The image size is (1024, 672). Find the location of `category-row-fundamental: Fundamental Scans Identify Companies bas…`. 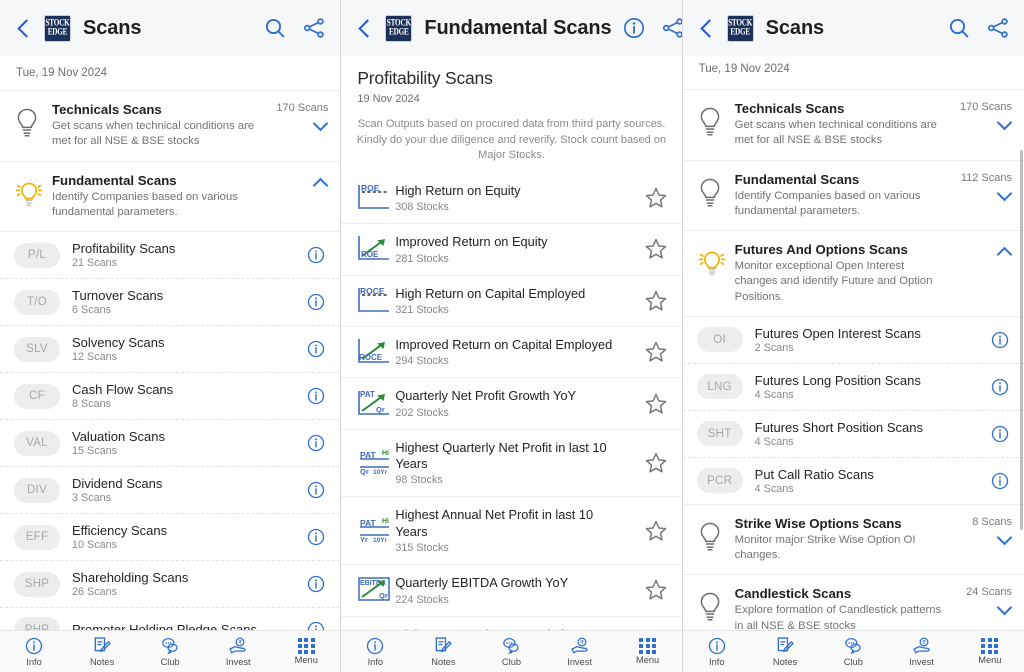

category-row-fundamental: Fundamental Scans Identify Companies bas… is located at coordinates (170, 196).